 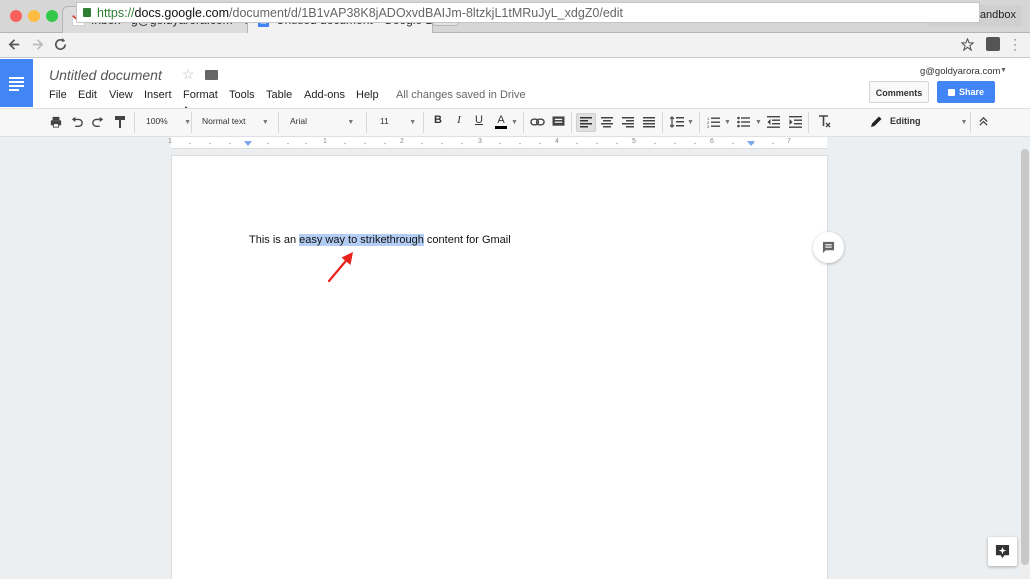 What do you see at coordinates (361, 240) in the screenshot?
I see `selected-text: easy way to strikethrough` at bounding box center [361, 240].